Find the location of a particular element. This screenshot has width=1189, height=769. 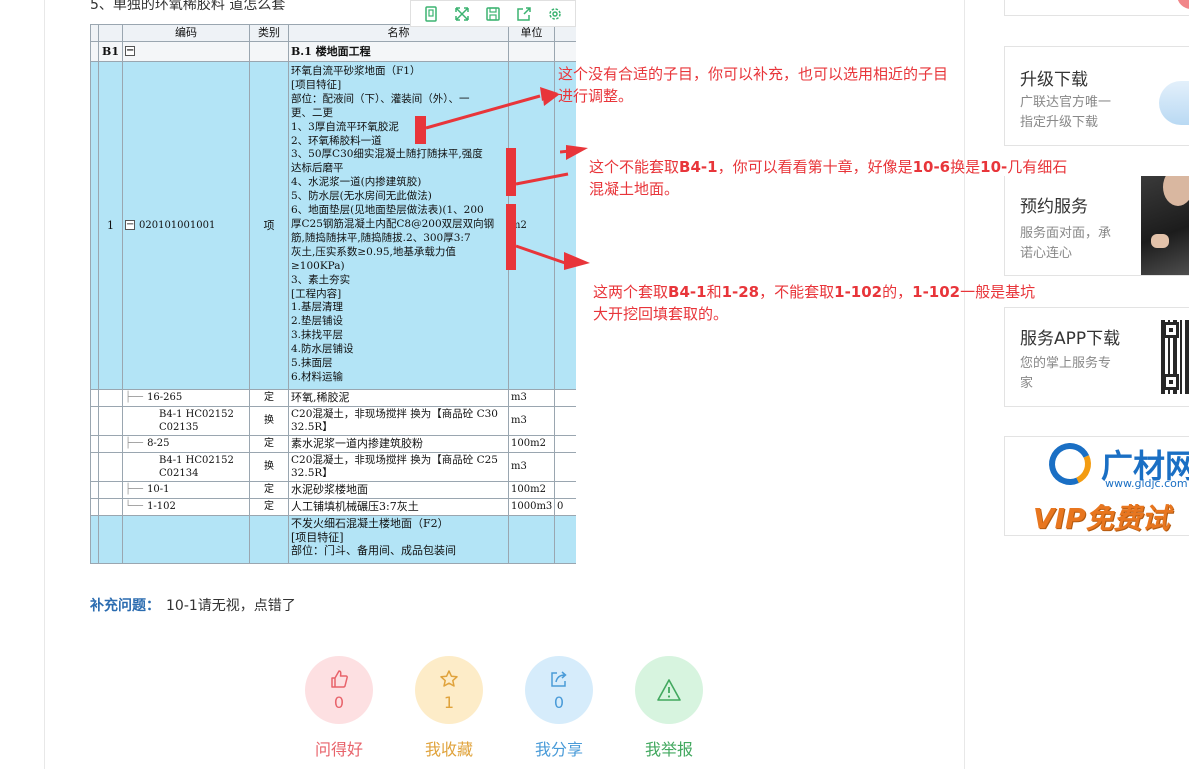

qr-code-icon is located at coordinates (1175, 357).